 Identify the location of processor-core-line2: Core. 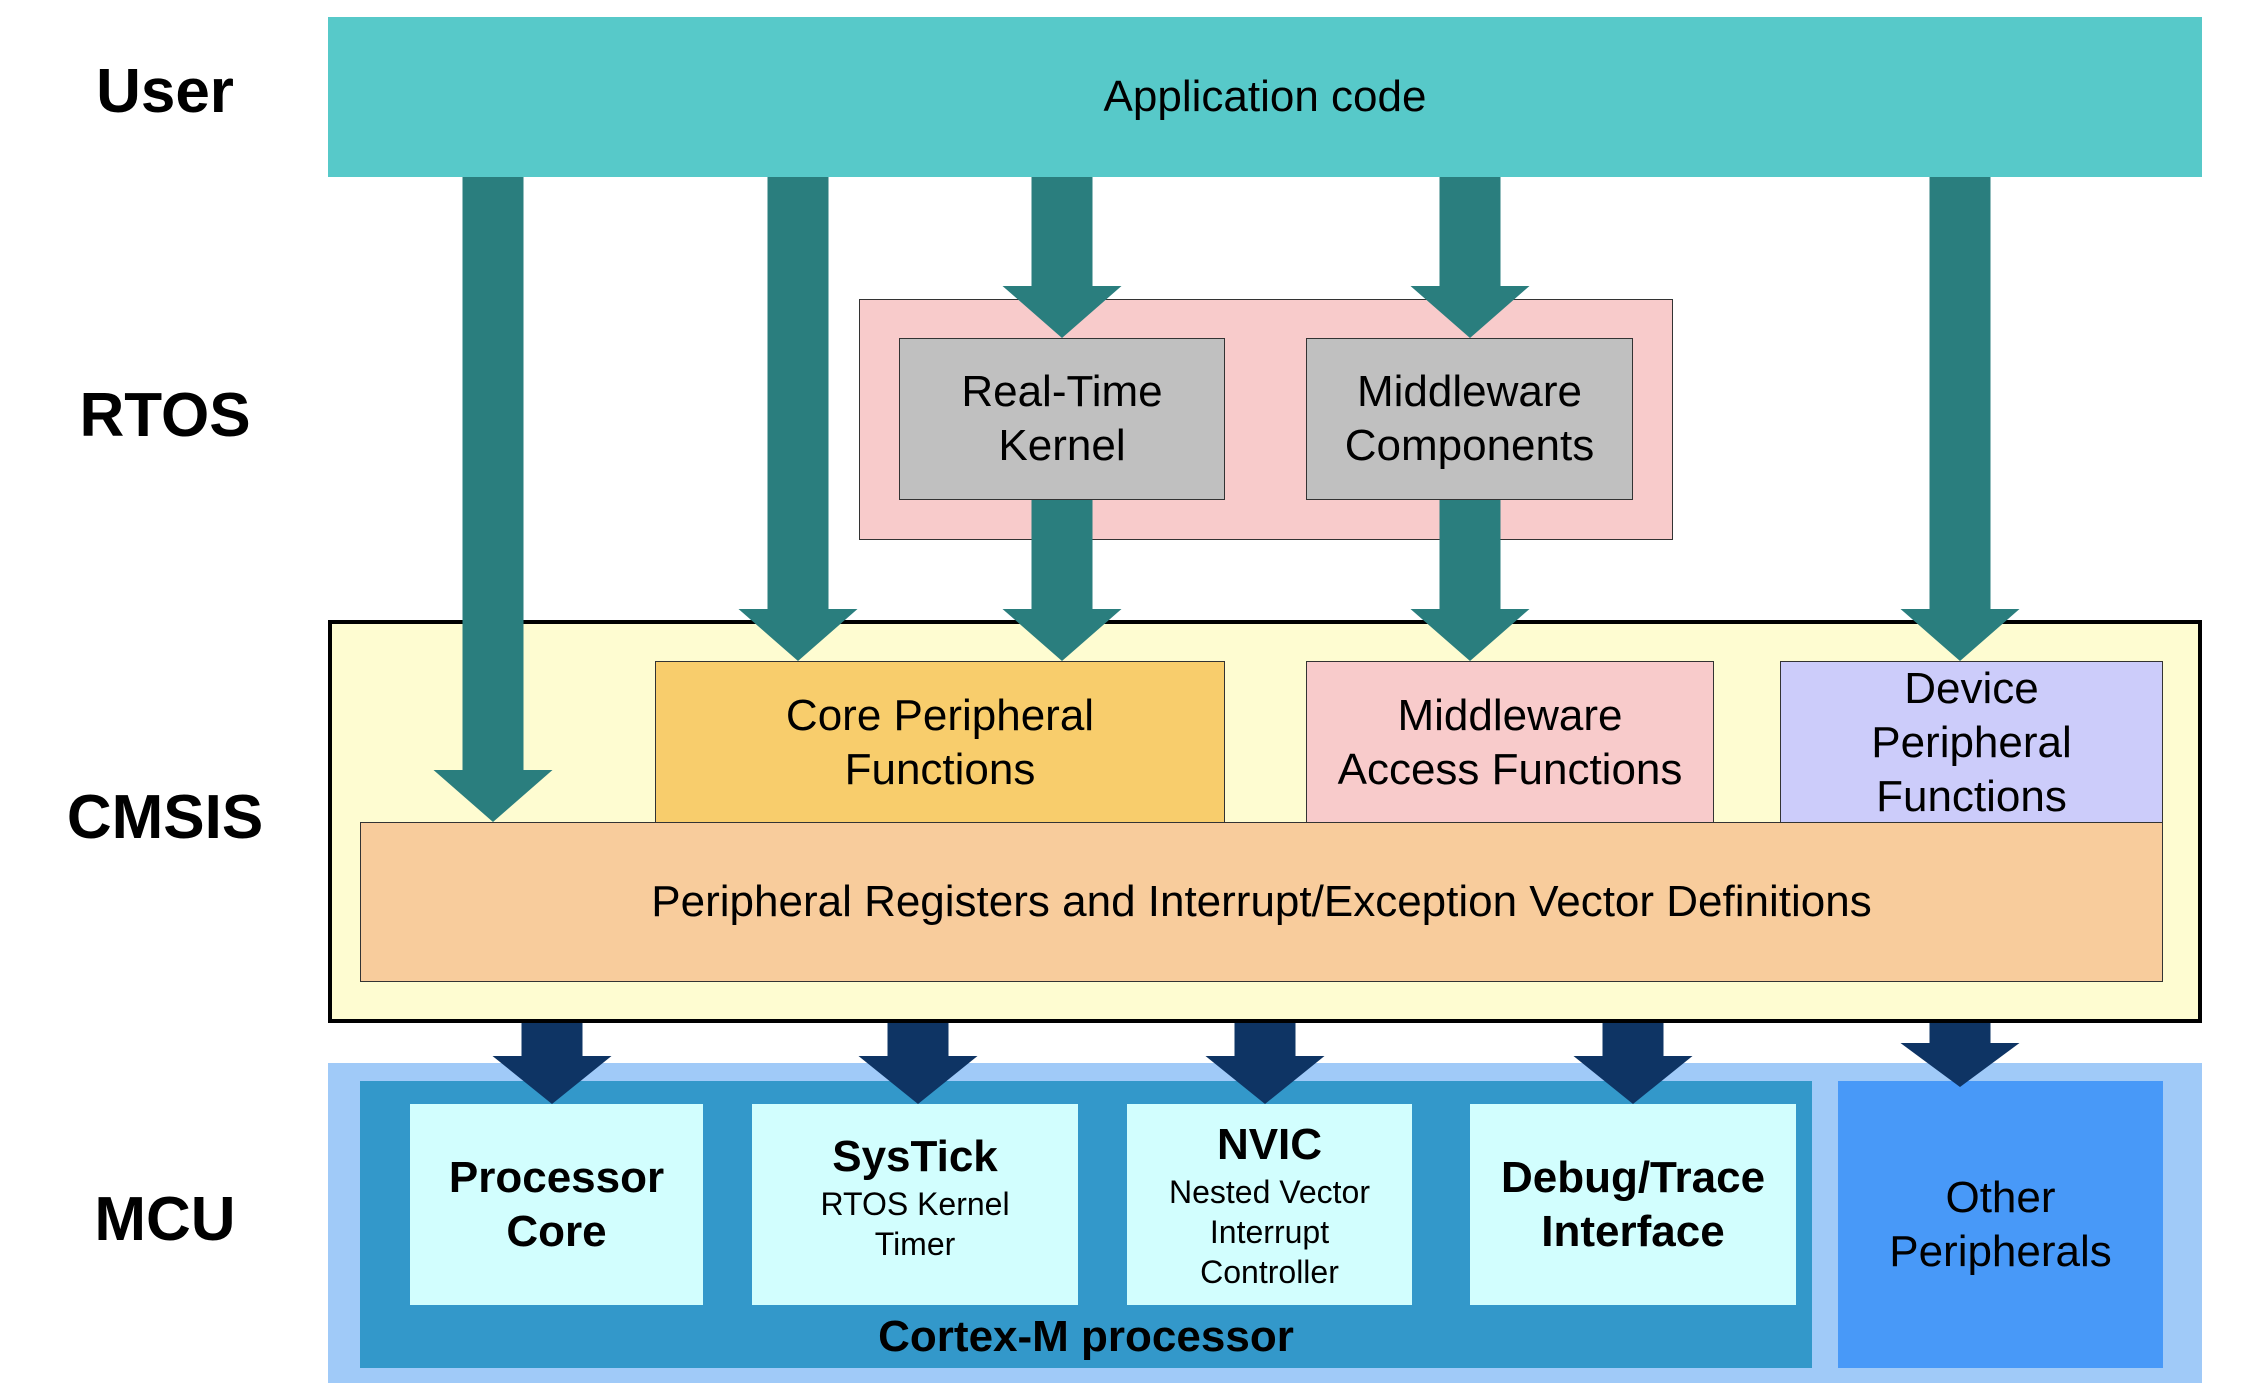
(556, 1231).